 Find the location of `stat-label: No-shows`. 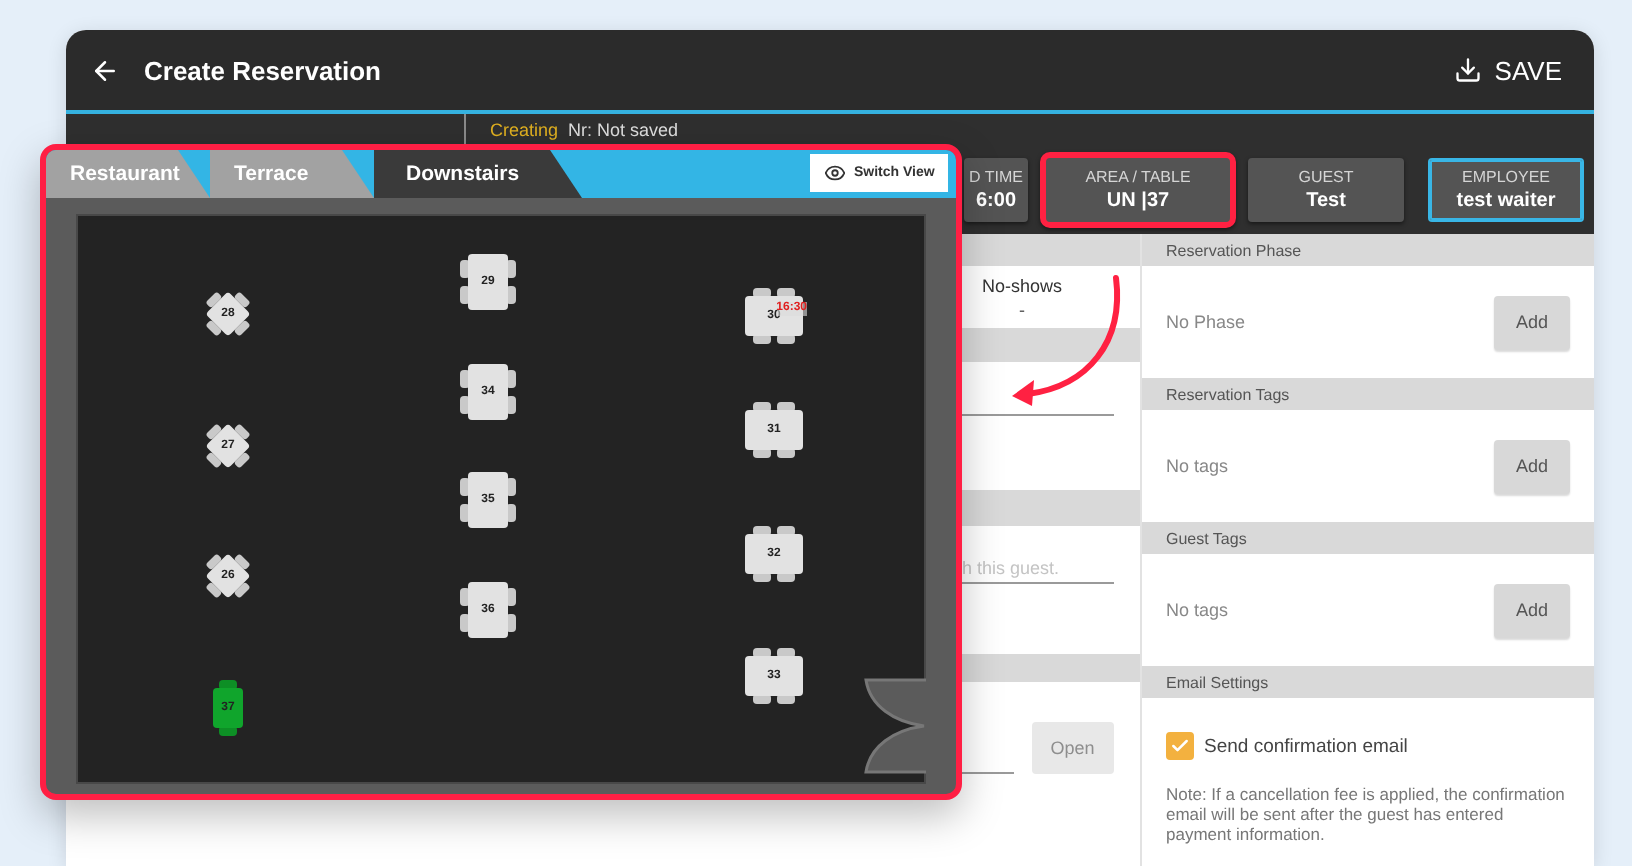

stat-label: No-shows is located at coordinates (1021, 286).